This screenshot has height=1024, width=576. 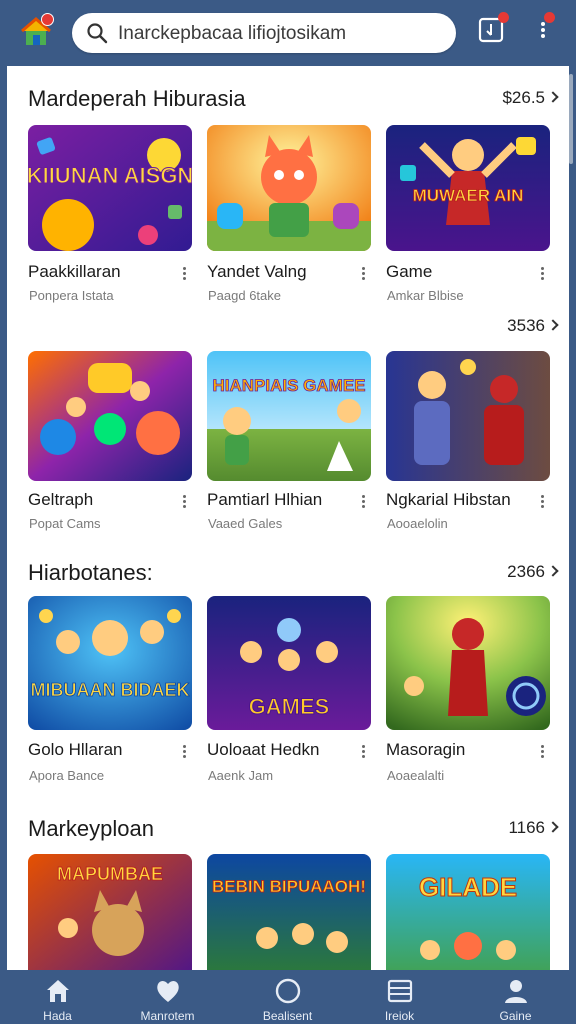 What do you see at coordinates (97, 33) in the screenshot?
I see `search-icon` at bounding box center [97, 33].